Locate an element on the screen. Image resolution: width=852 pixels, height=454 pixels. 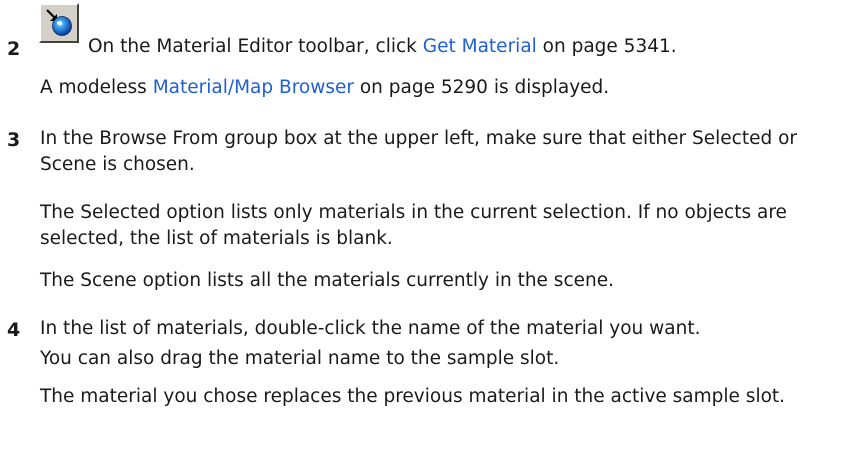
step-number: 3 is located at coordinates (14, 140).